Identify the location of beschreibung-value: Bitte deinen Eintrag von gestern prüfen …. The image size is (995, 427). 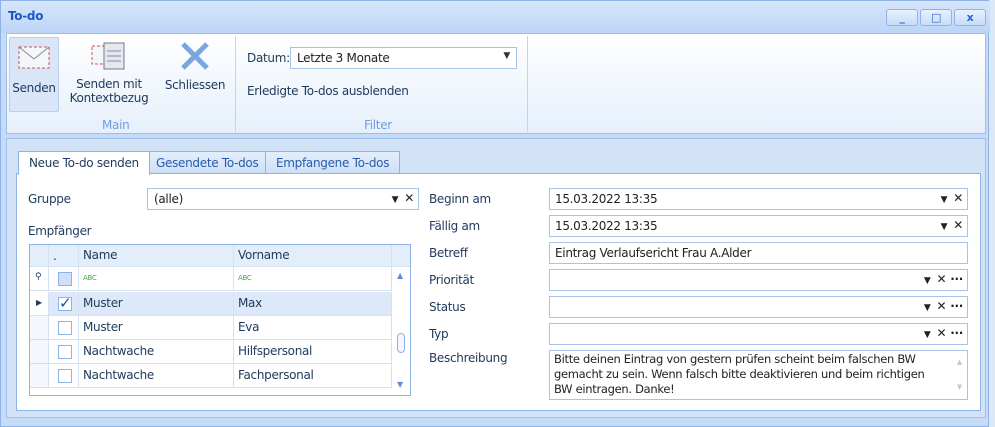
(739, 374).